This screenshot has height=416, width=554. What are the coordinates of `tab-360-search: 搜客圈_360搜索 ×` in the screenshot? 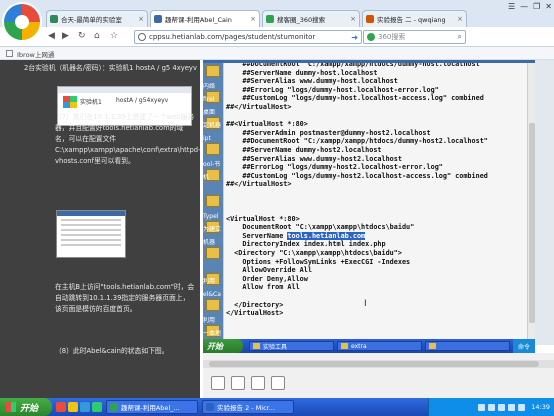 It's located at (311, 18).